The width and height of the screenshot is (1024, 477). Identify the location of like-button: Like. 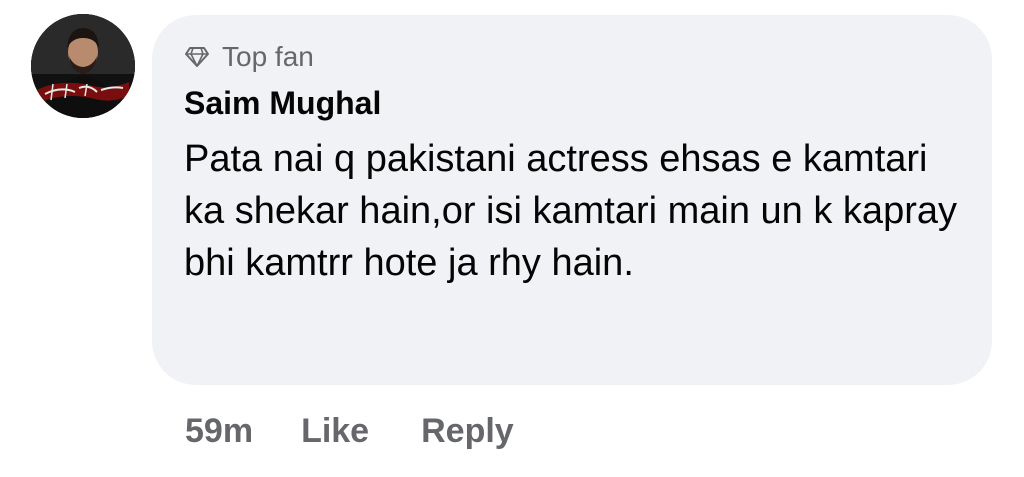
(335, 431).